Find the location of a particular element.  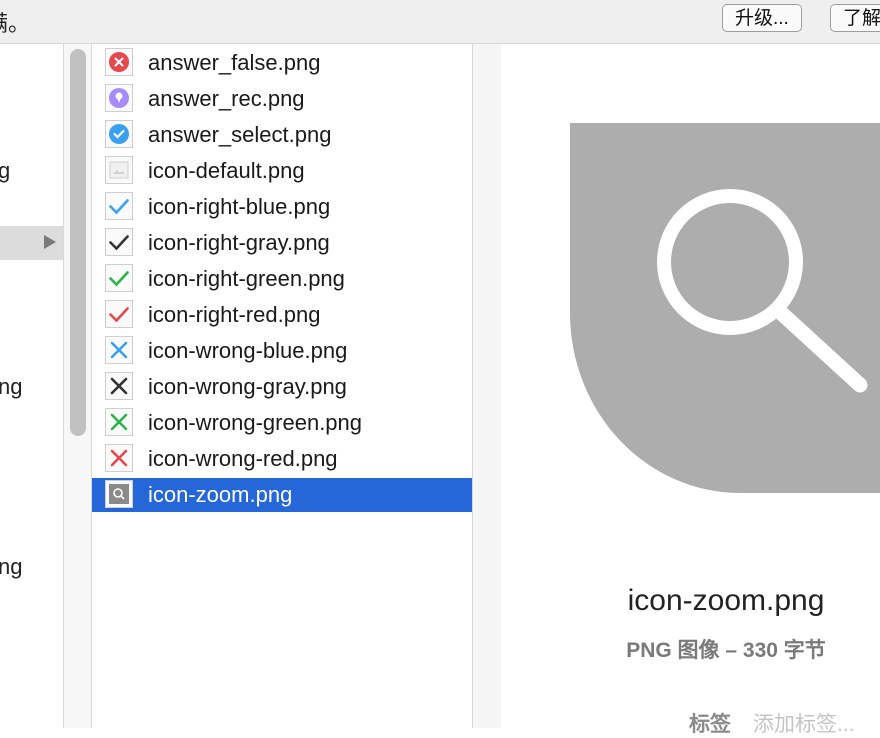

file-name: icon-right-red.png is located at coordinates (234, 314).